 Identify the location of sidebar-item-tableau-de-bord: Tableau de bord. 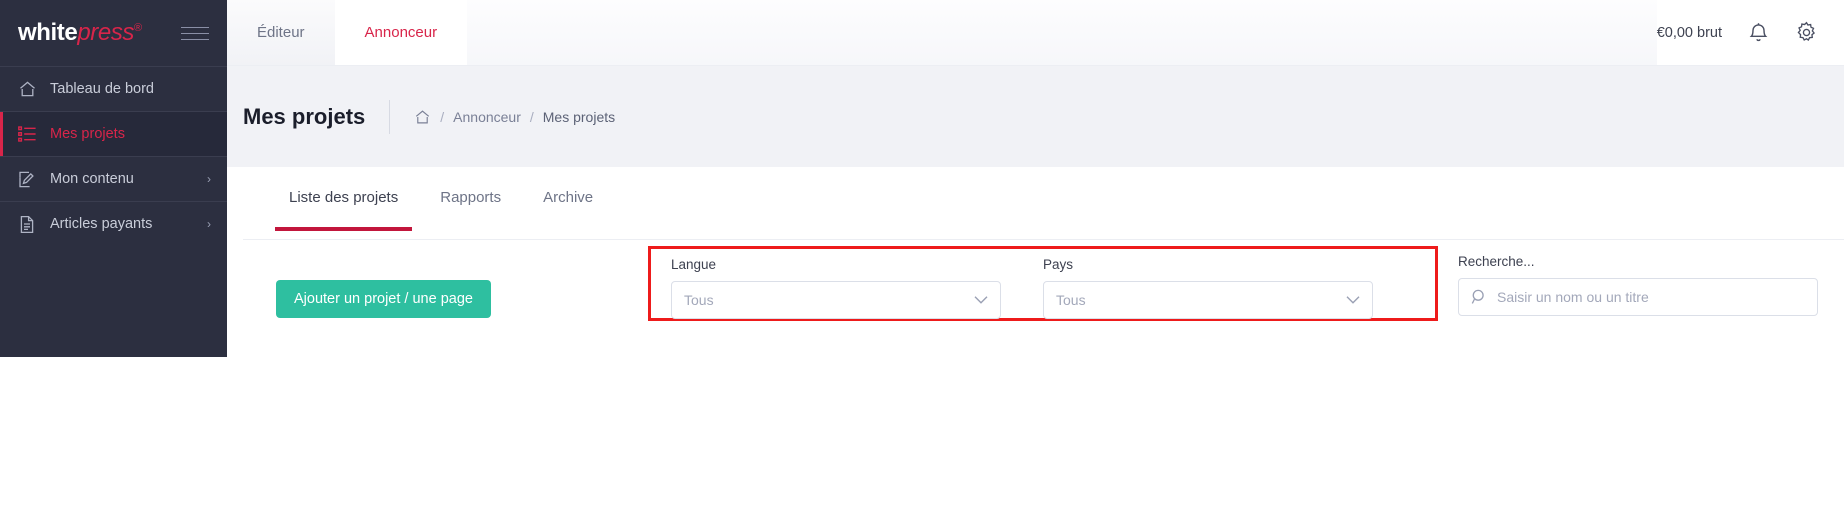
(113, 88).